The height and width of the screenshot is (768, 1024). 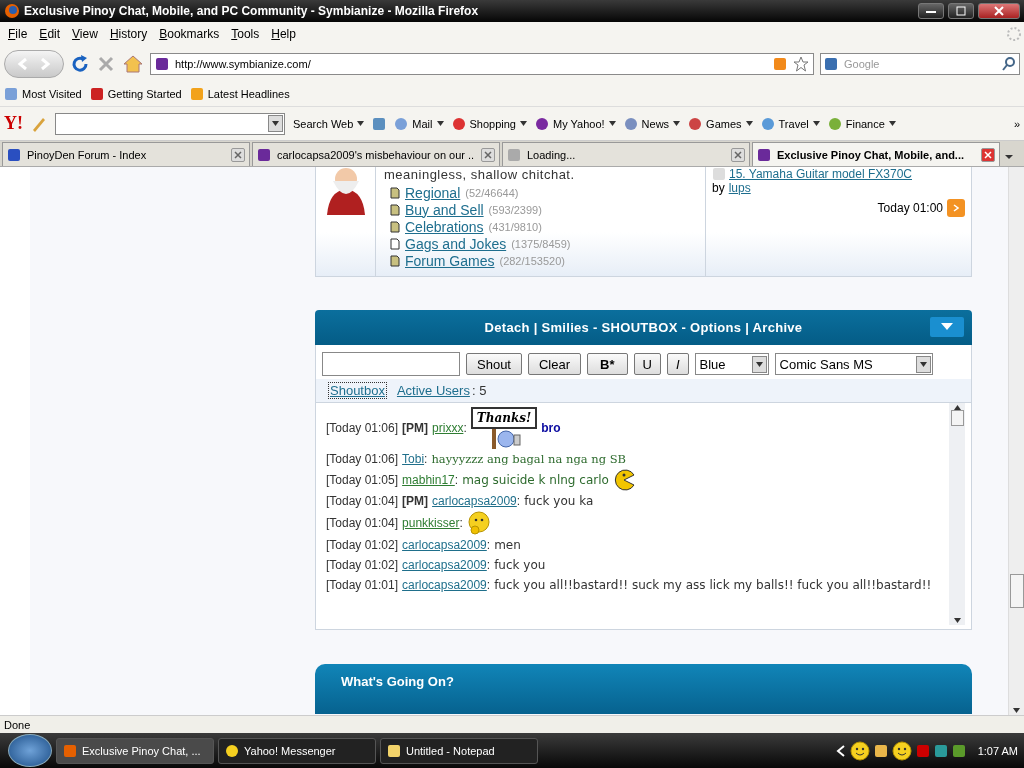 I want to click on subforum-link: Celebrations, so click(x=444, y=226).